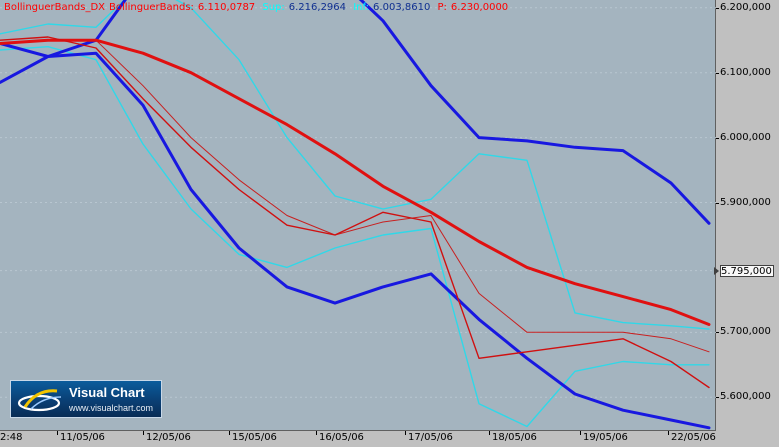 This screenshot has width=779, height=447. Describe the element at coordinates (11, 437) in the screenshot. I see `x-tick-label: 2:48` at that location.